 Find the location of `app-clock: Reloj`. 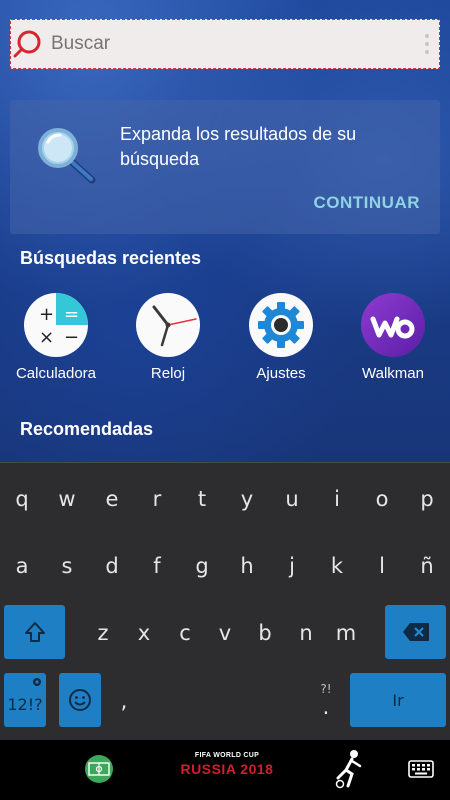

app-clock: Reloj is located at coordinates (168, 337).